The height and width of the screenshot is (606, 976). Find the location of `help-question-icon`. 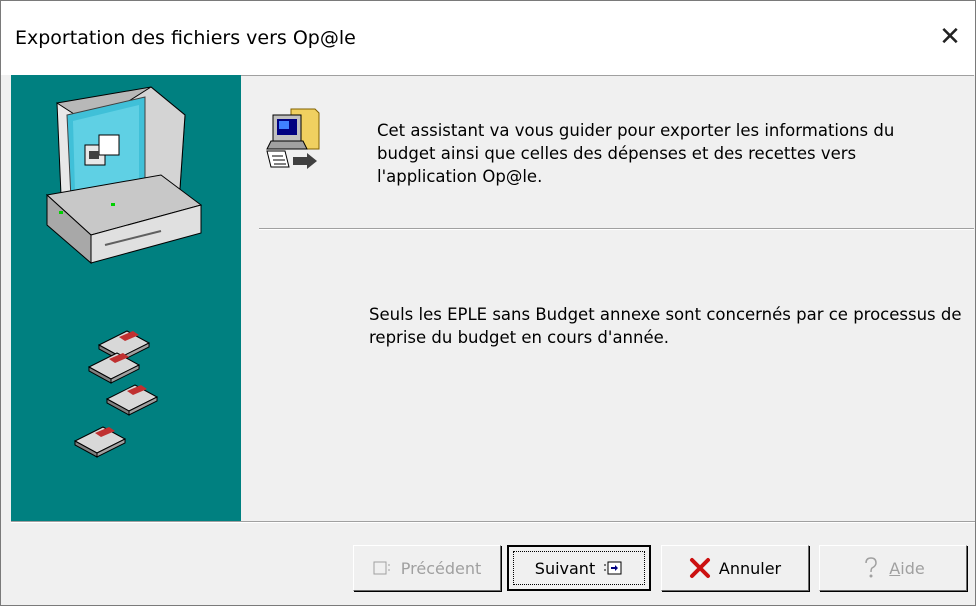

help-question-icon is located at coordinates (871, 568).